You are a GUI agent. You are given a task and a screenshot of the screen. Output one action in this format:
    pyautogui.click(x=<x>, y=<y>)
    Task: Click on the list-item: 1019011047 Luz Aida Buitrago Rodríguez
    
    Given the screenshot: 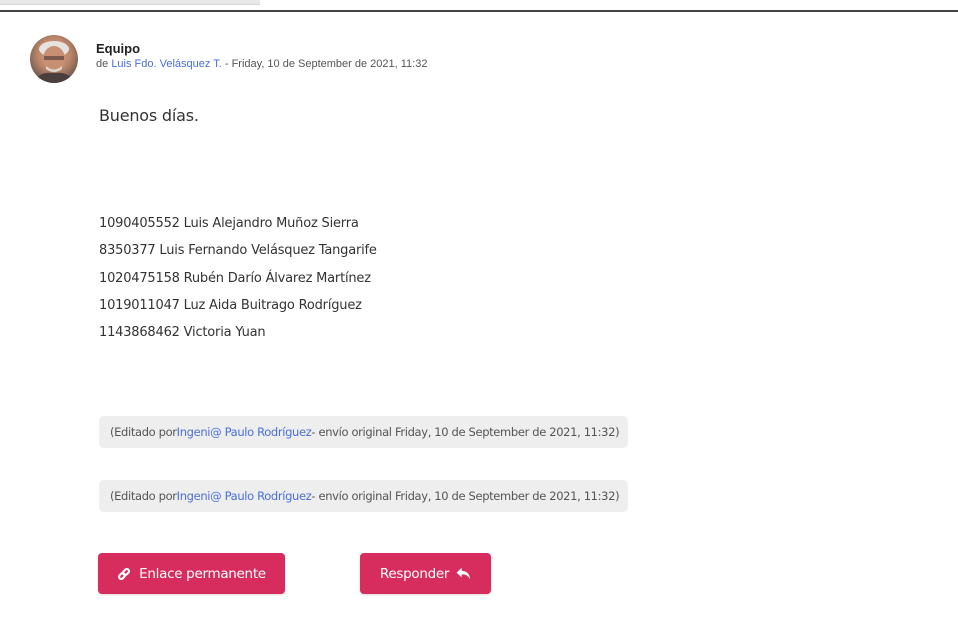 What is the action you would take?
    pyautogui.click(x=230, y=305)
    